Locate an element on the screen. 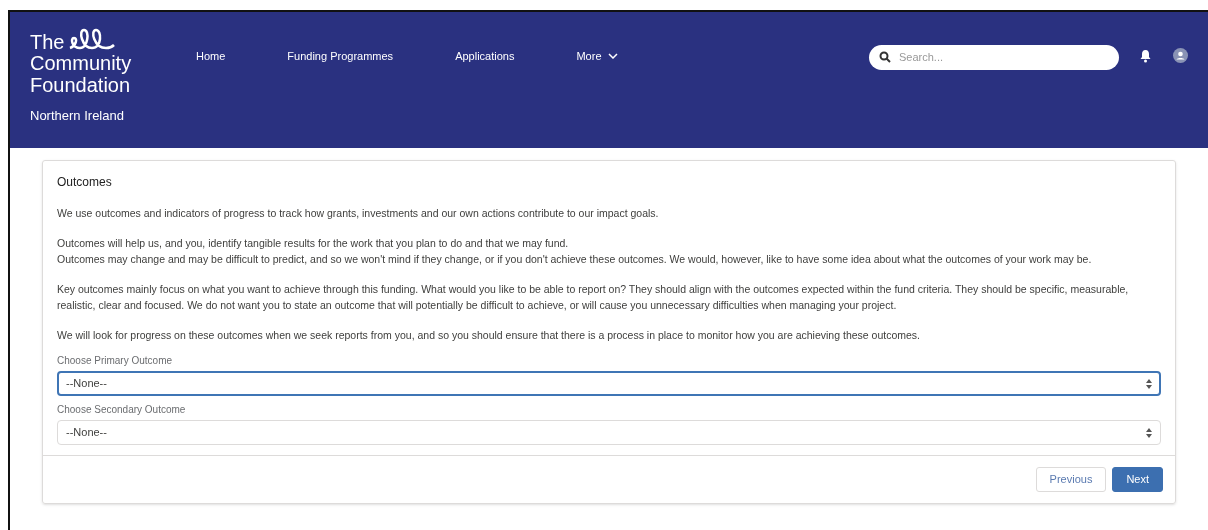  nav-link: More is located at coordinates (597, 56).